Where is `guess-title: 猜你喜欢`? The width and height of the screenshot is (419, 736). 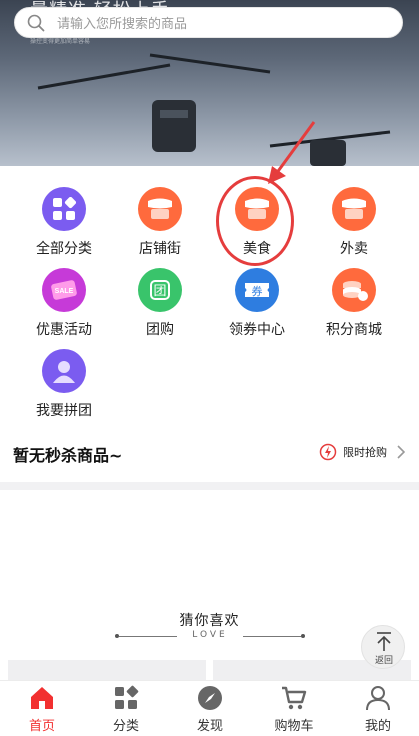 guess-title: 猜你喜欢 is located at coordinates (209, 621).